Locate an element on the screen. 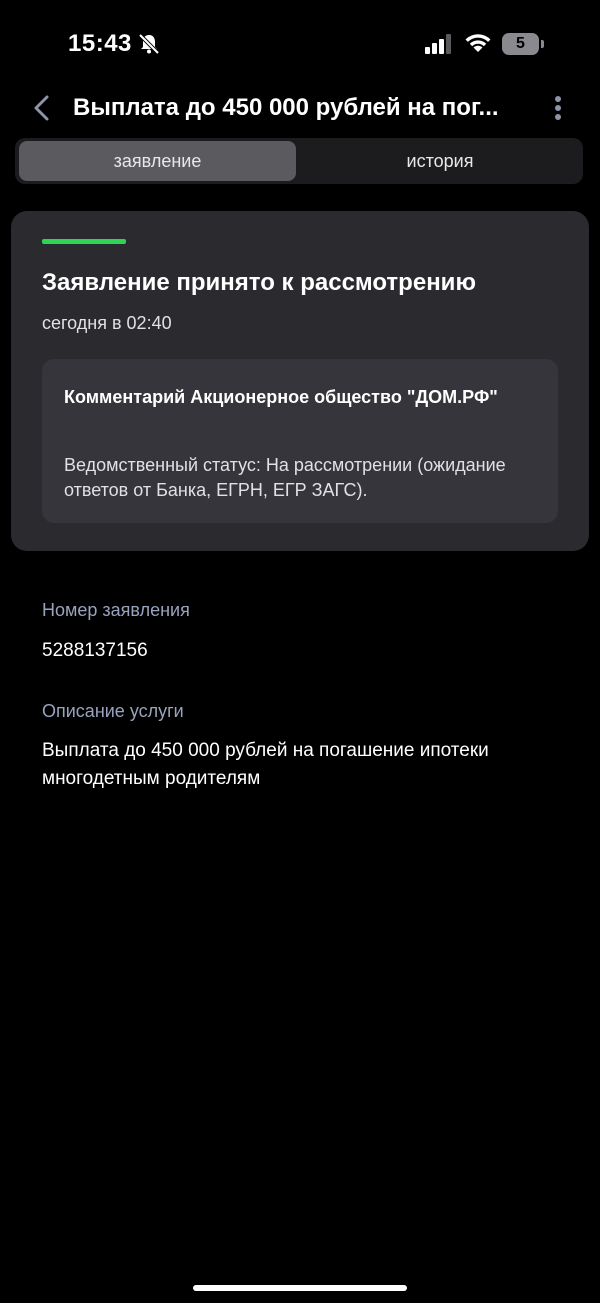 The width and height of the screenshot is (600, 1303). segmented-tabs: заявление история is located at coordinates (299, 161).